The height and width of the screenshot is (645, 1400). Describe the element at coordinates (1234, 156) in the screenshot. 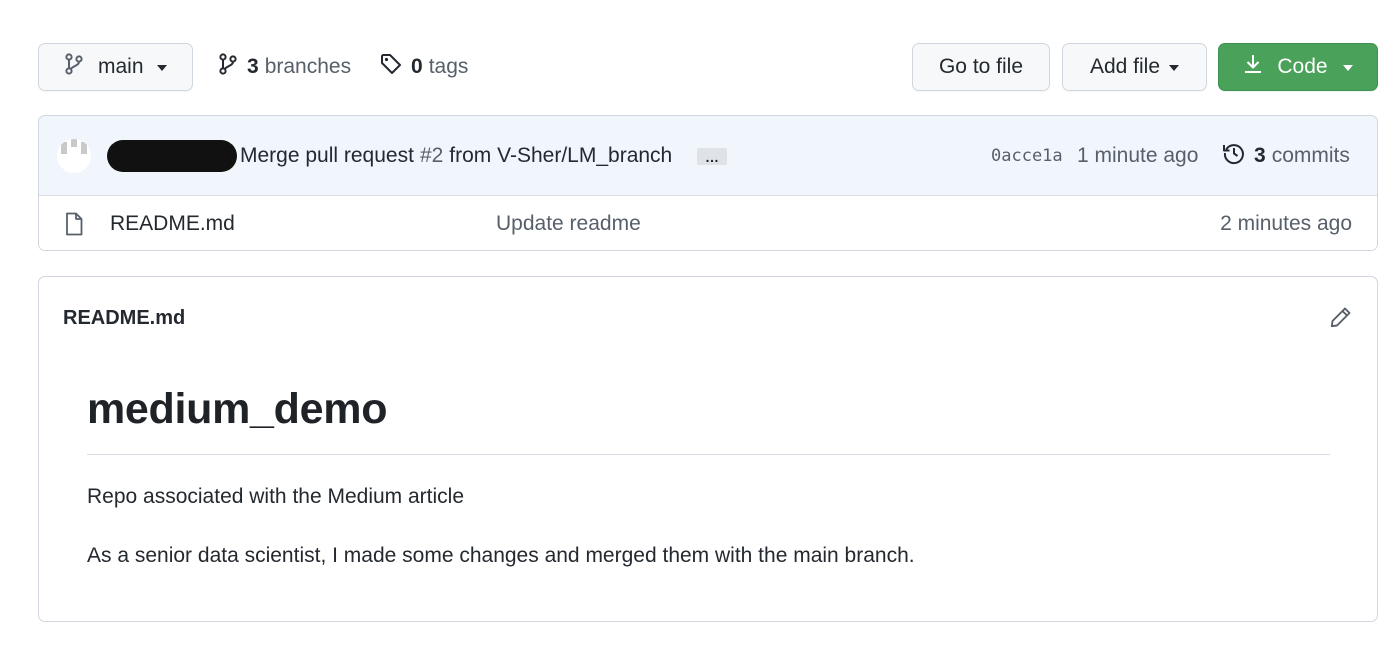

I see `history-icon` at that location.